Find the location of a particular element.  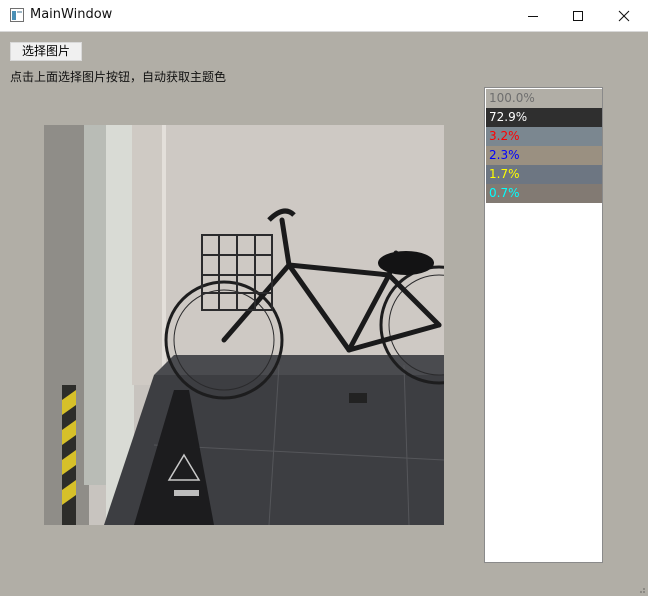

app-window-icon is located at coordinates (17, 15).